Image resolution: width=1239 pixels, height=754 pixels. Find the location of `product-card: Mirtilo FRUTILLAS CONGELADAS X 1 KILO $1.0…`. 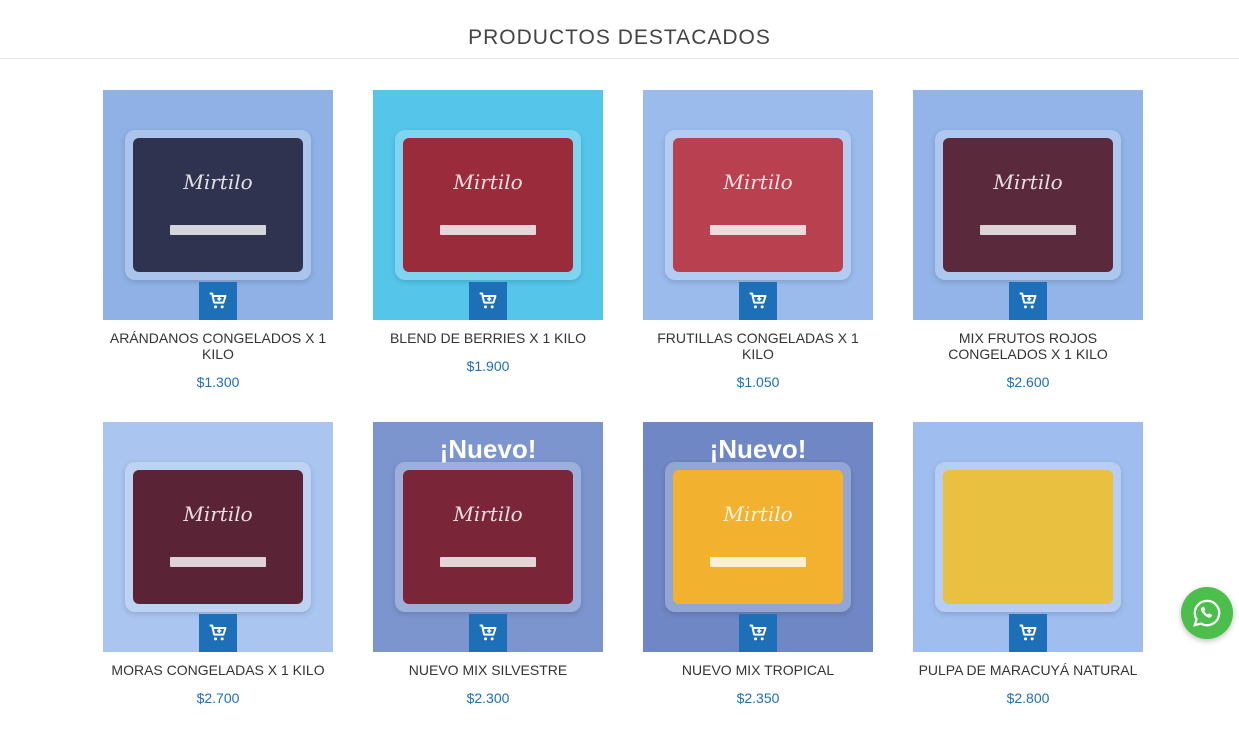

product-card: Mirtilo FRUTILLAS CONGELADAS X 1 KILO $1.0… is located at coordinates (758, 256).